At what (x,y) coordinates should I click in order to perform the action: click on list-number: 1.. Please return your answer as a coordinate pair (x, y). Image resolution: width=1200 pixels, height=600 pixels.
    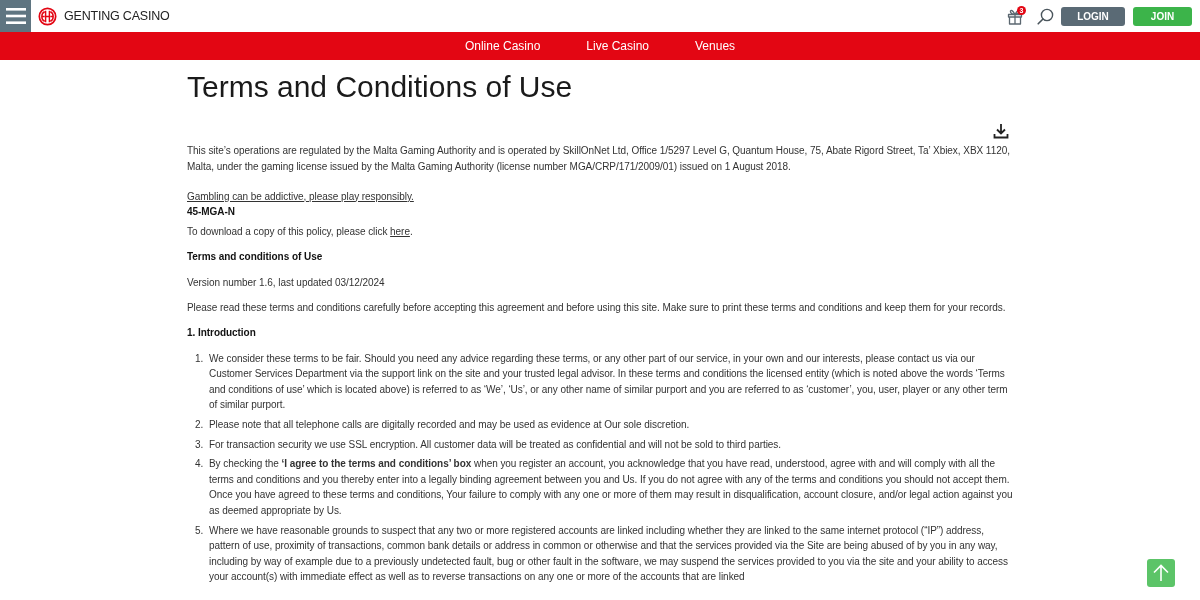
    Looking at the image, I should click on (200, 358).